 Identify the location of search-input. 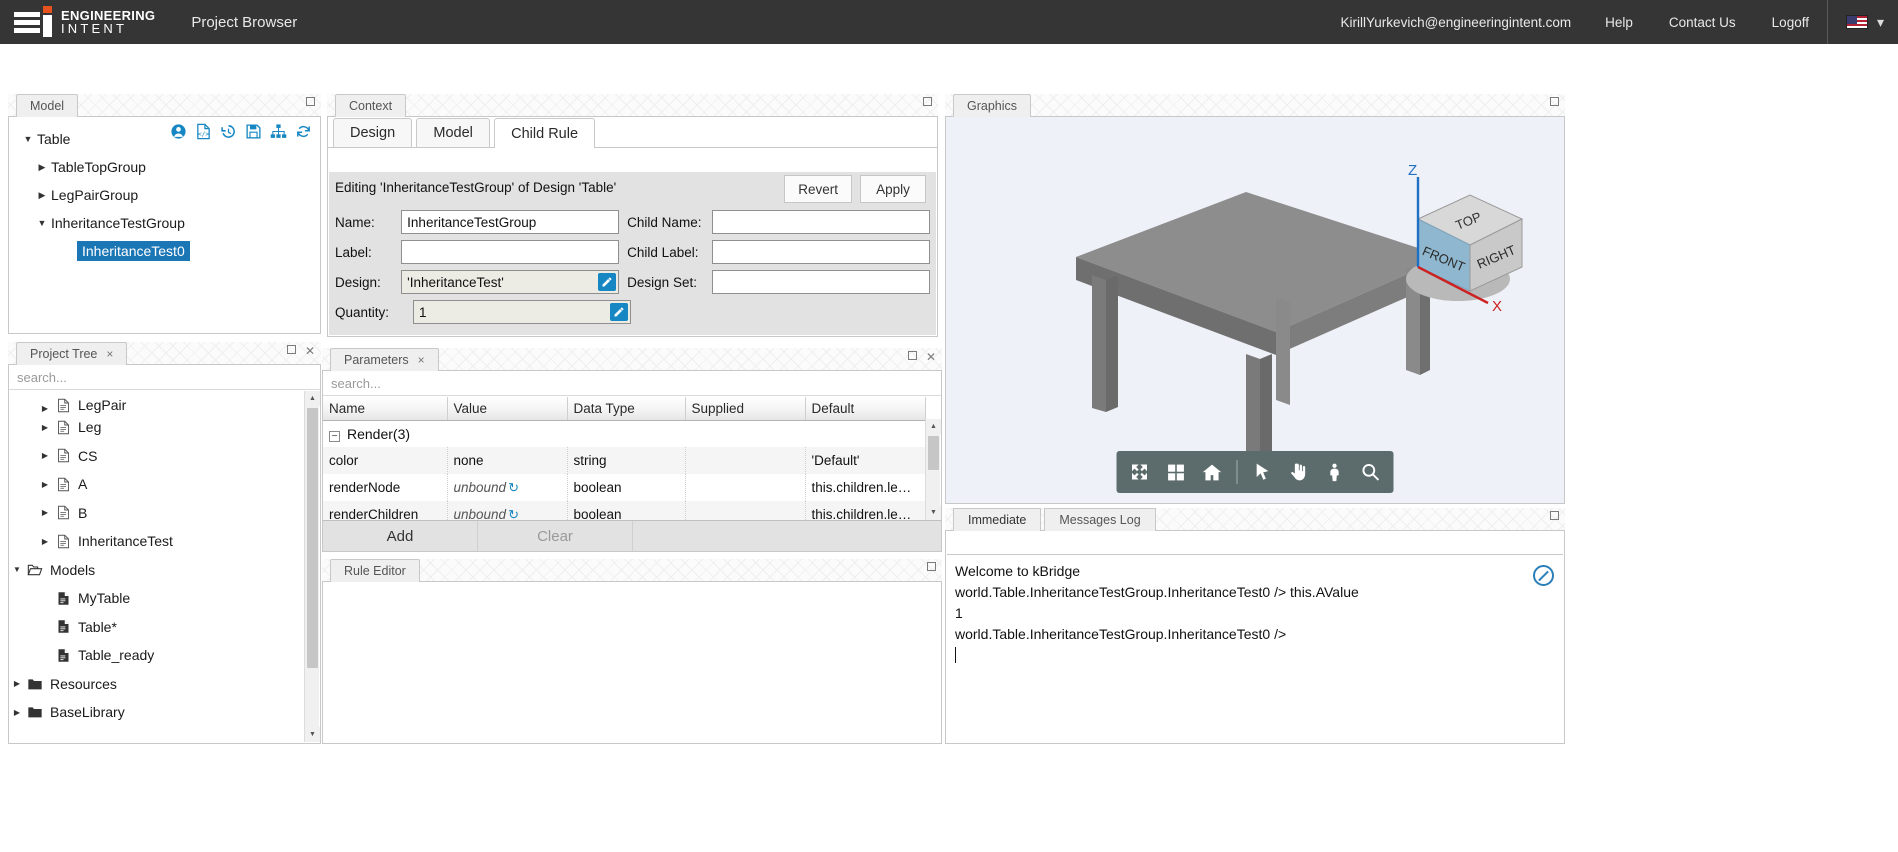
(632, 383).